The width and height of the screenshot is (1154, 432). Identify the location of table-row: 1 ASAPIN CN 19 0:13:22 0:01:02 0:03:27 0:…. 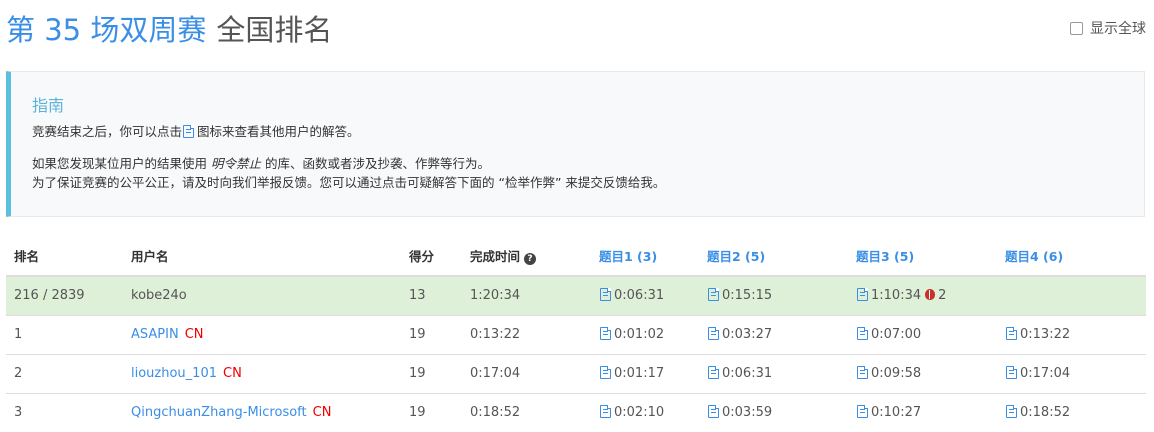
(576, 335).